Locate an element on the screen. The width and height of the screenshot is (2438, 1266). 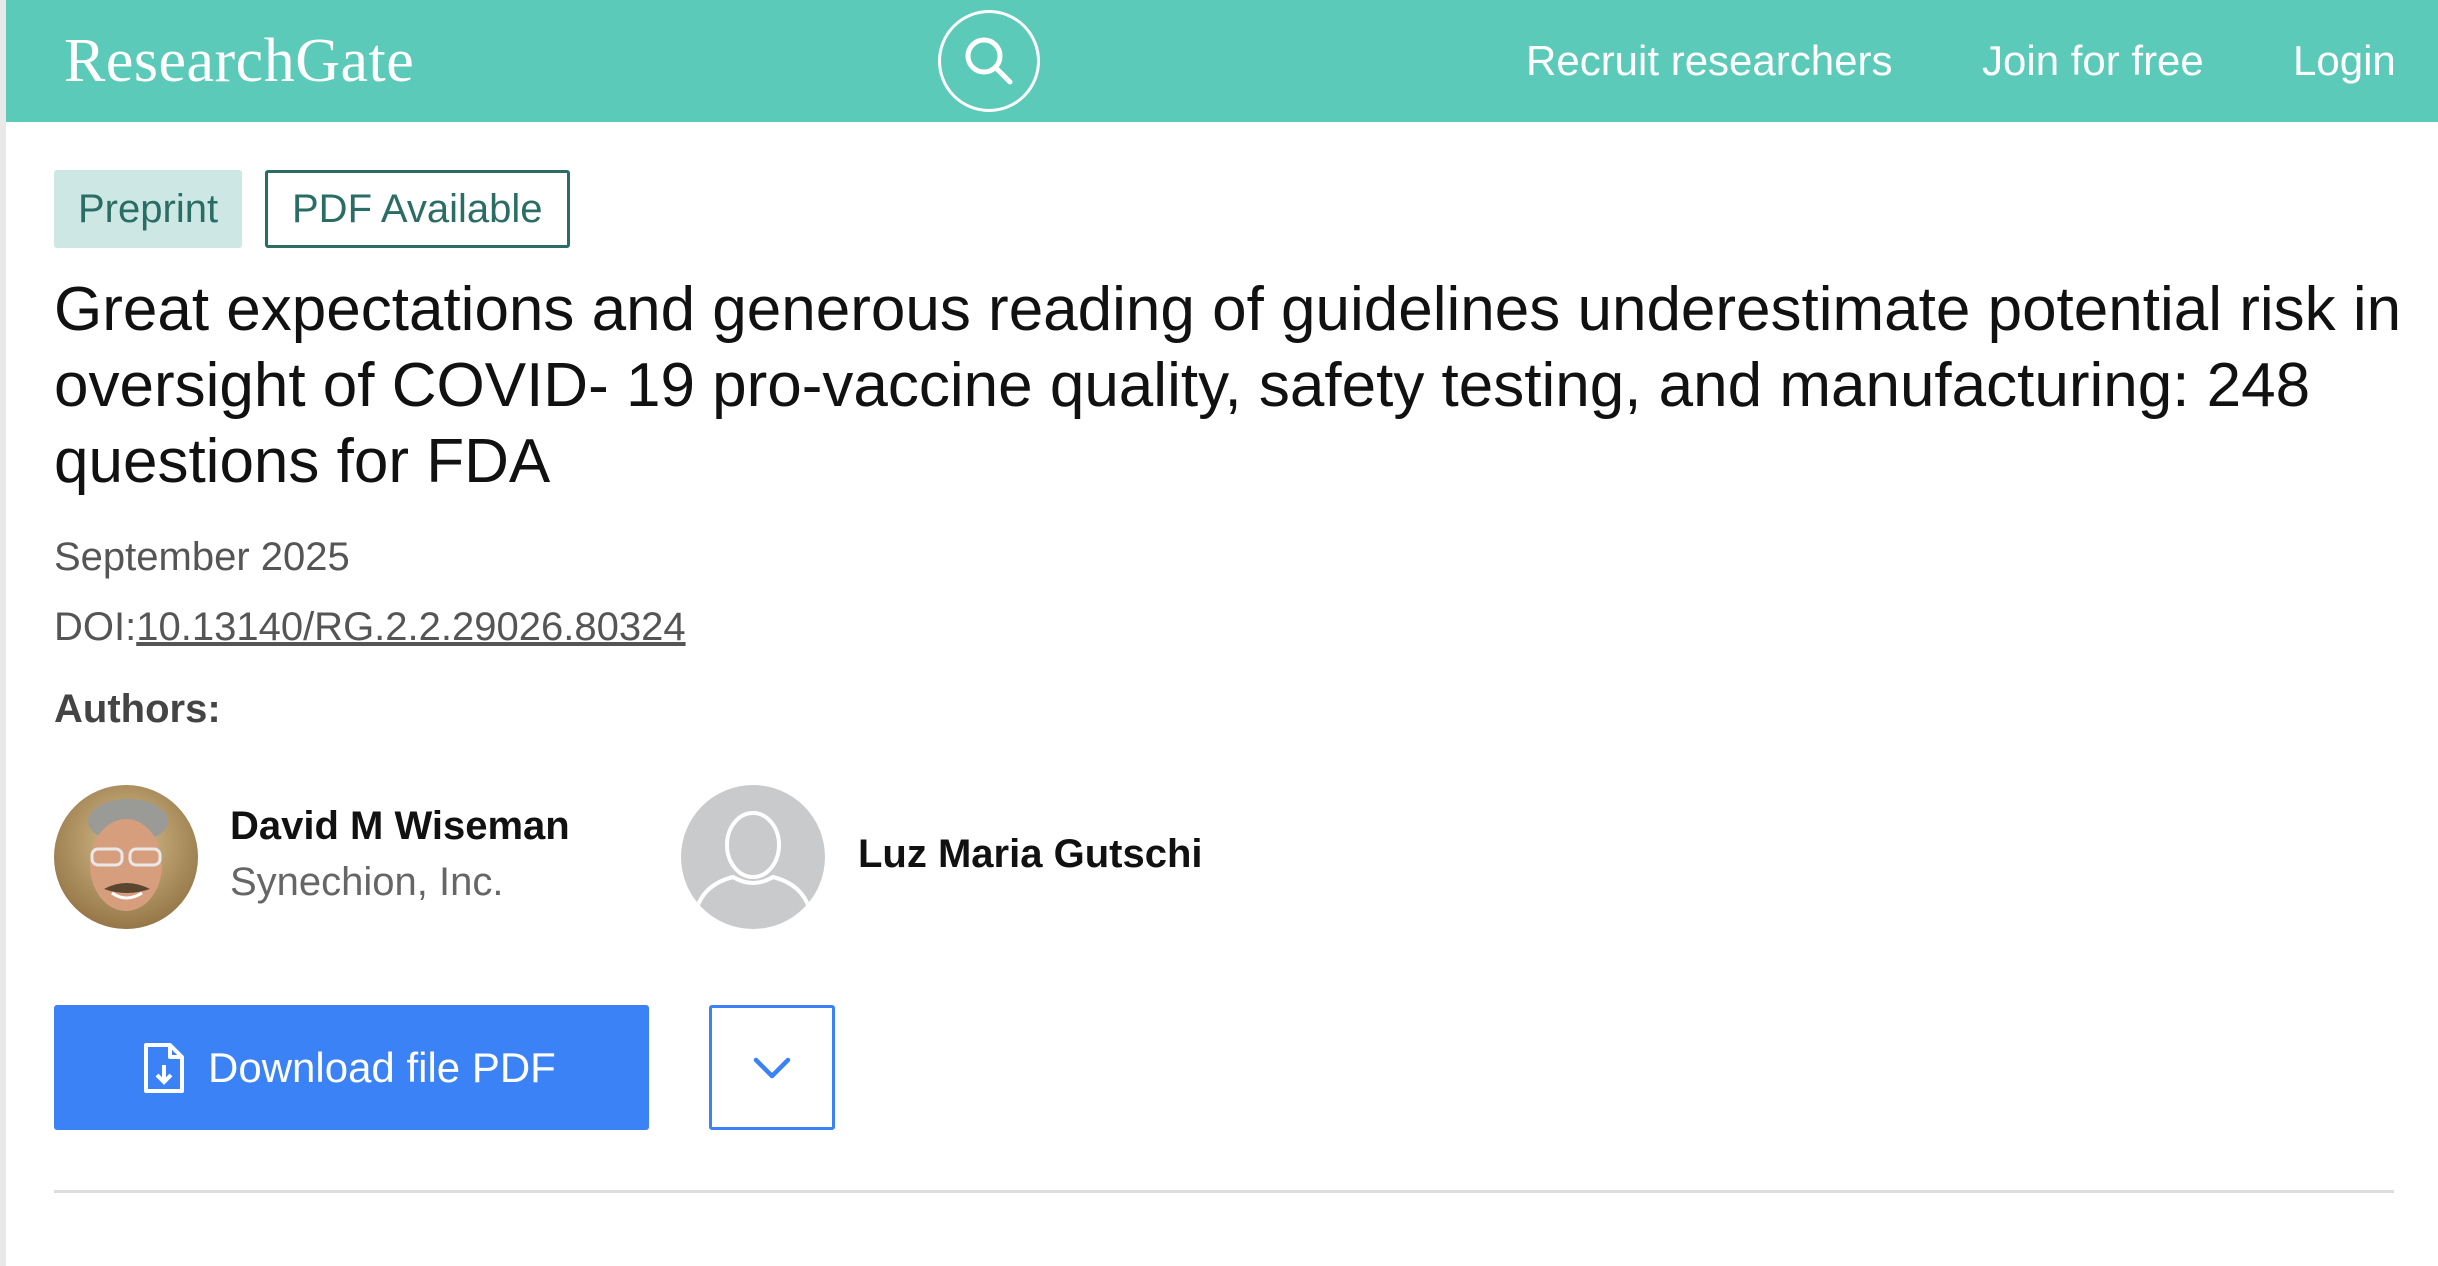
download-button-label: Download file PDF is located at coordinates (382, 1067).